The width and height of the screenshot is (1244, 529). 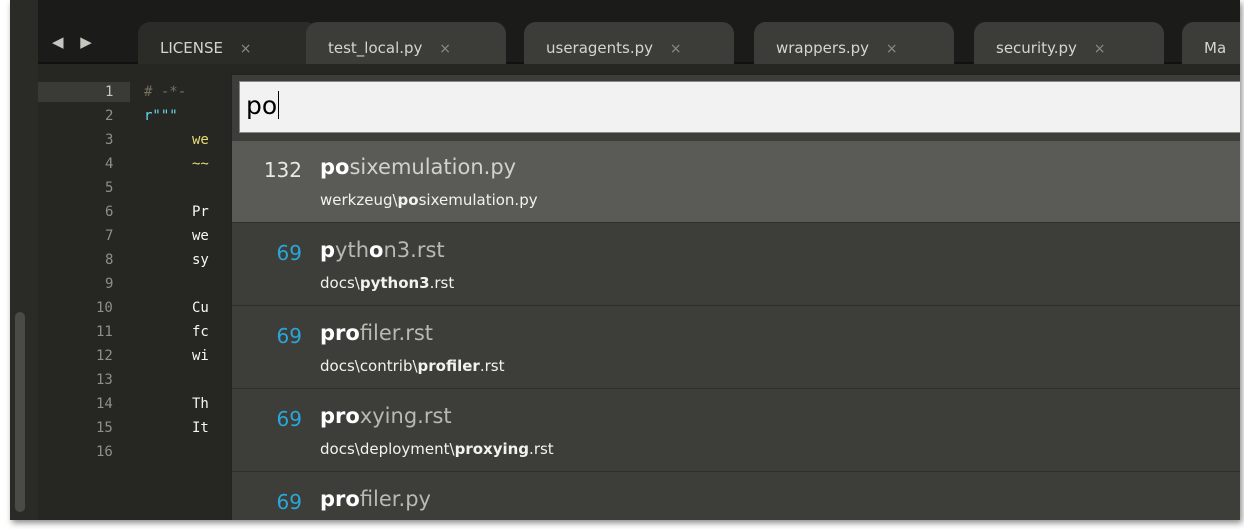 What do you see at coordinates (375, 499) in the screenshot?
I see `result-filename: profiler.py` at bounding box center [375, 499].